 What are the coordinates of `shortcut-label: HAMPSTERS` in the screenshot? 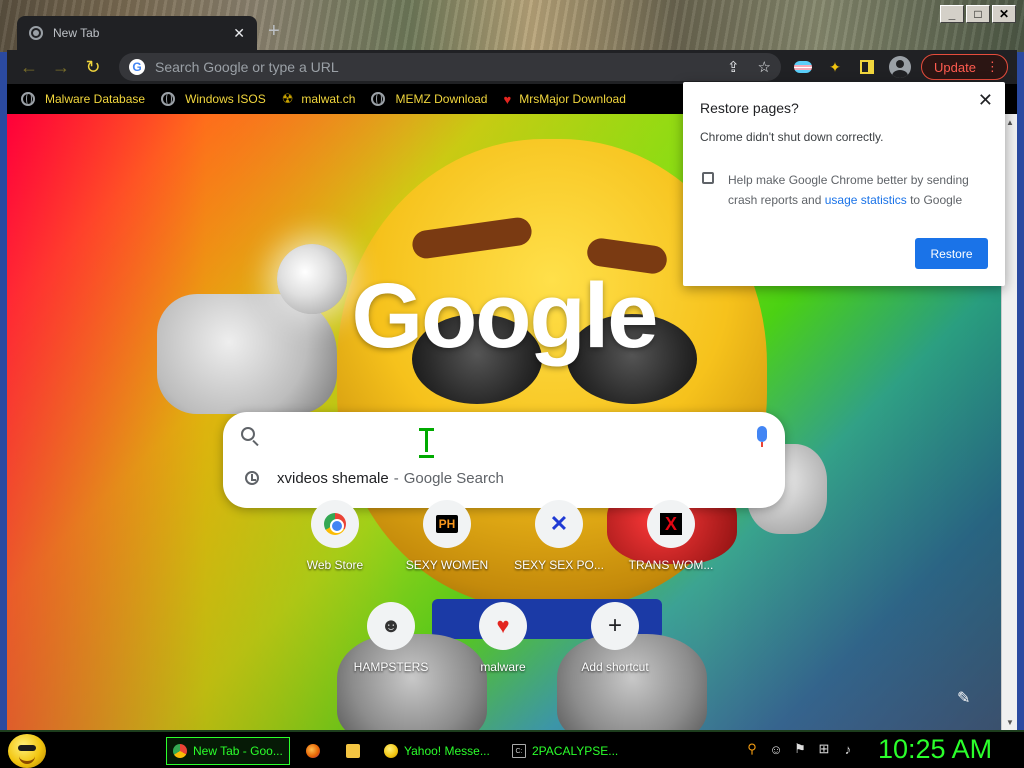 It's located at (391, 667).